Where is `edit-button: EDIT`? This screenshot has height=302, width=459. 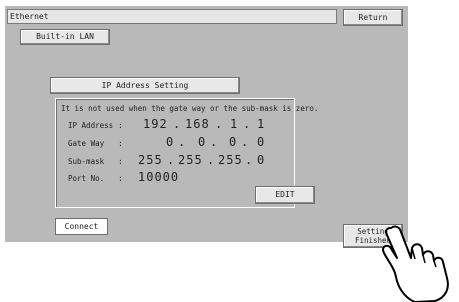
edit-button: EDIT is located at coordinates (285, 195).